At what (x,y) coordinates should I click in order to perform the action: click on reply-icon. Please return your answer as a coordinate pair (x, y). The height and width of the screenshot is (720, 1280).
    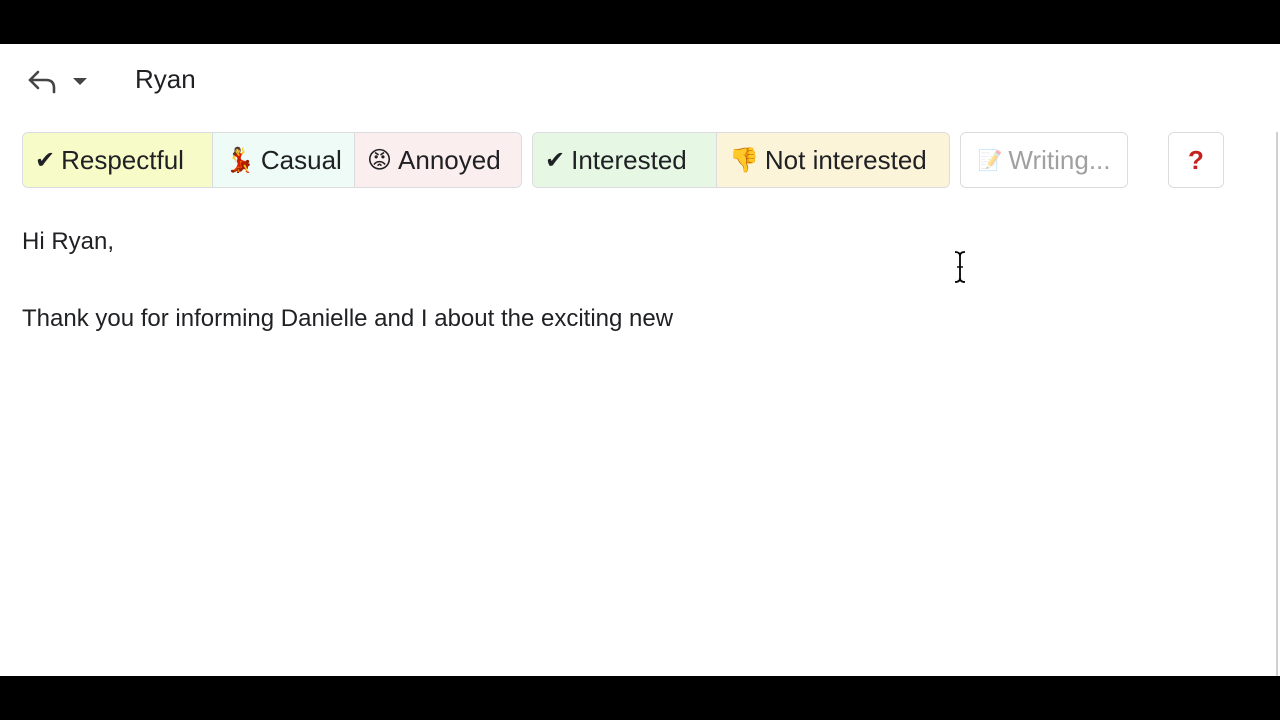
    Looking at the image, I should click on (42, 81).